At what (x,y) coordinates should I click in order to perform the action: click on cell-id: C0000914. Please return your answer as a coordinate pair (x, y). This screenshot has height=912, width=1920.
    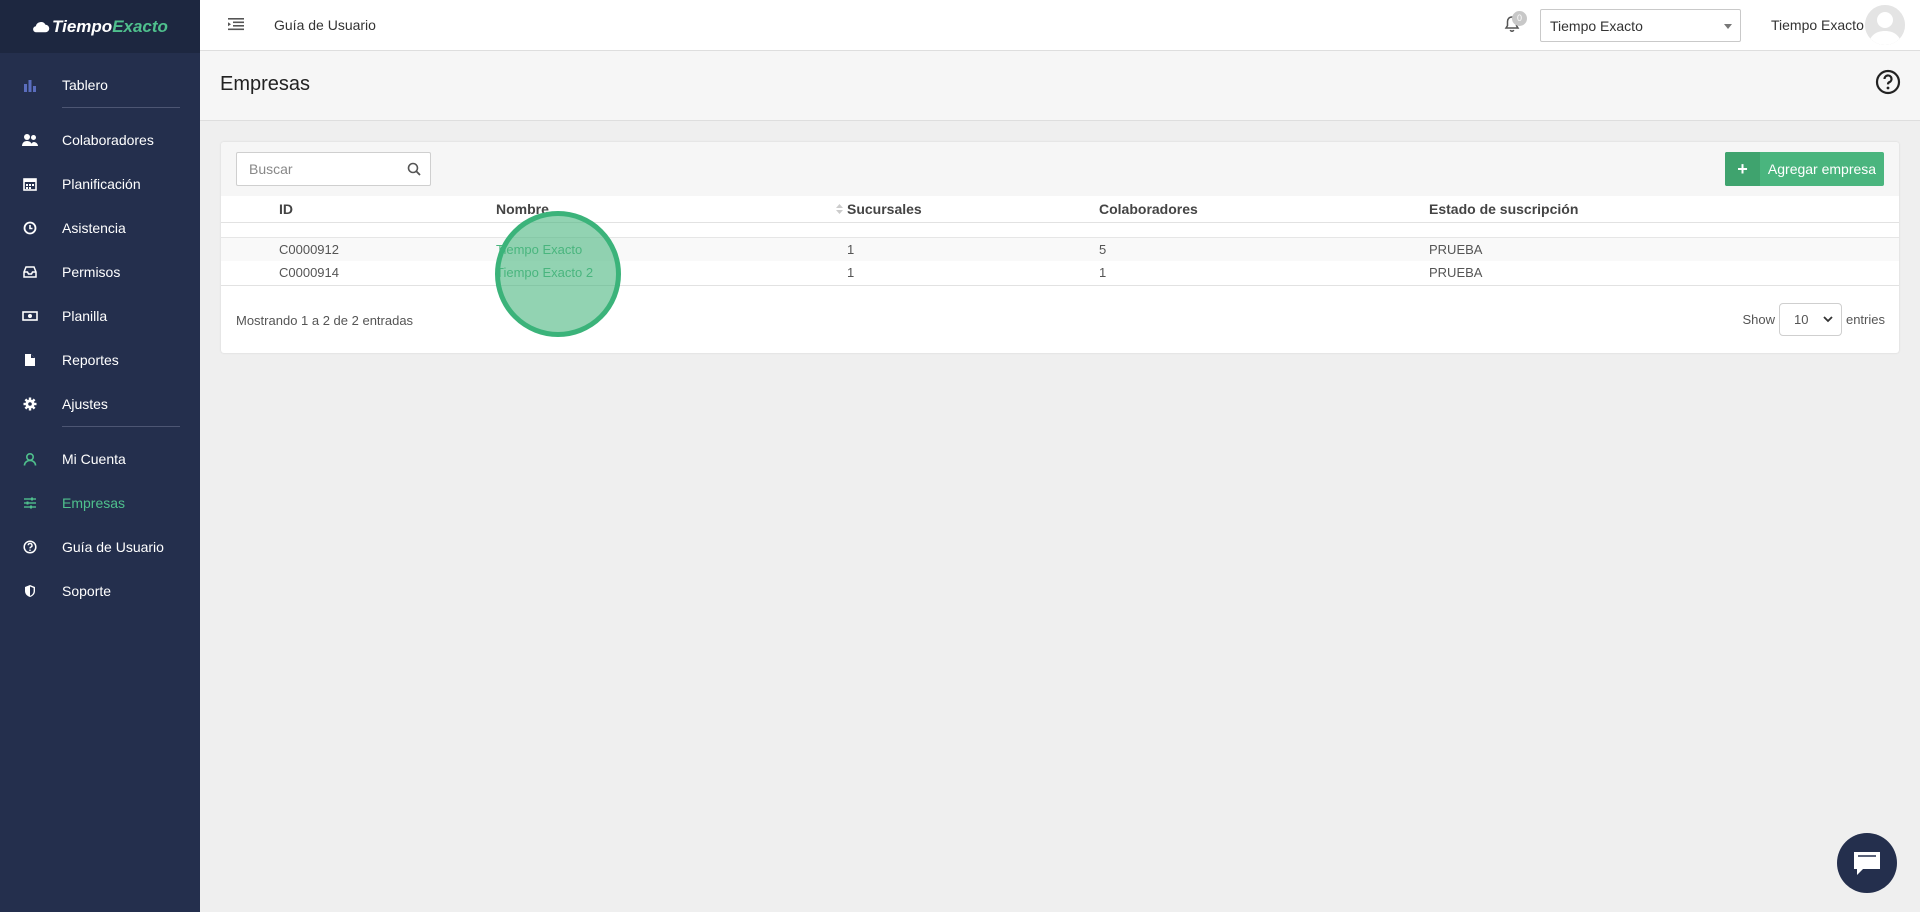
    Looking at the image, I should click on (358, 273).